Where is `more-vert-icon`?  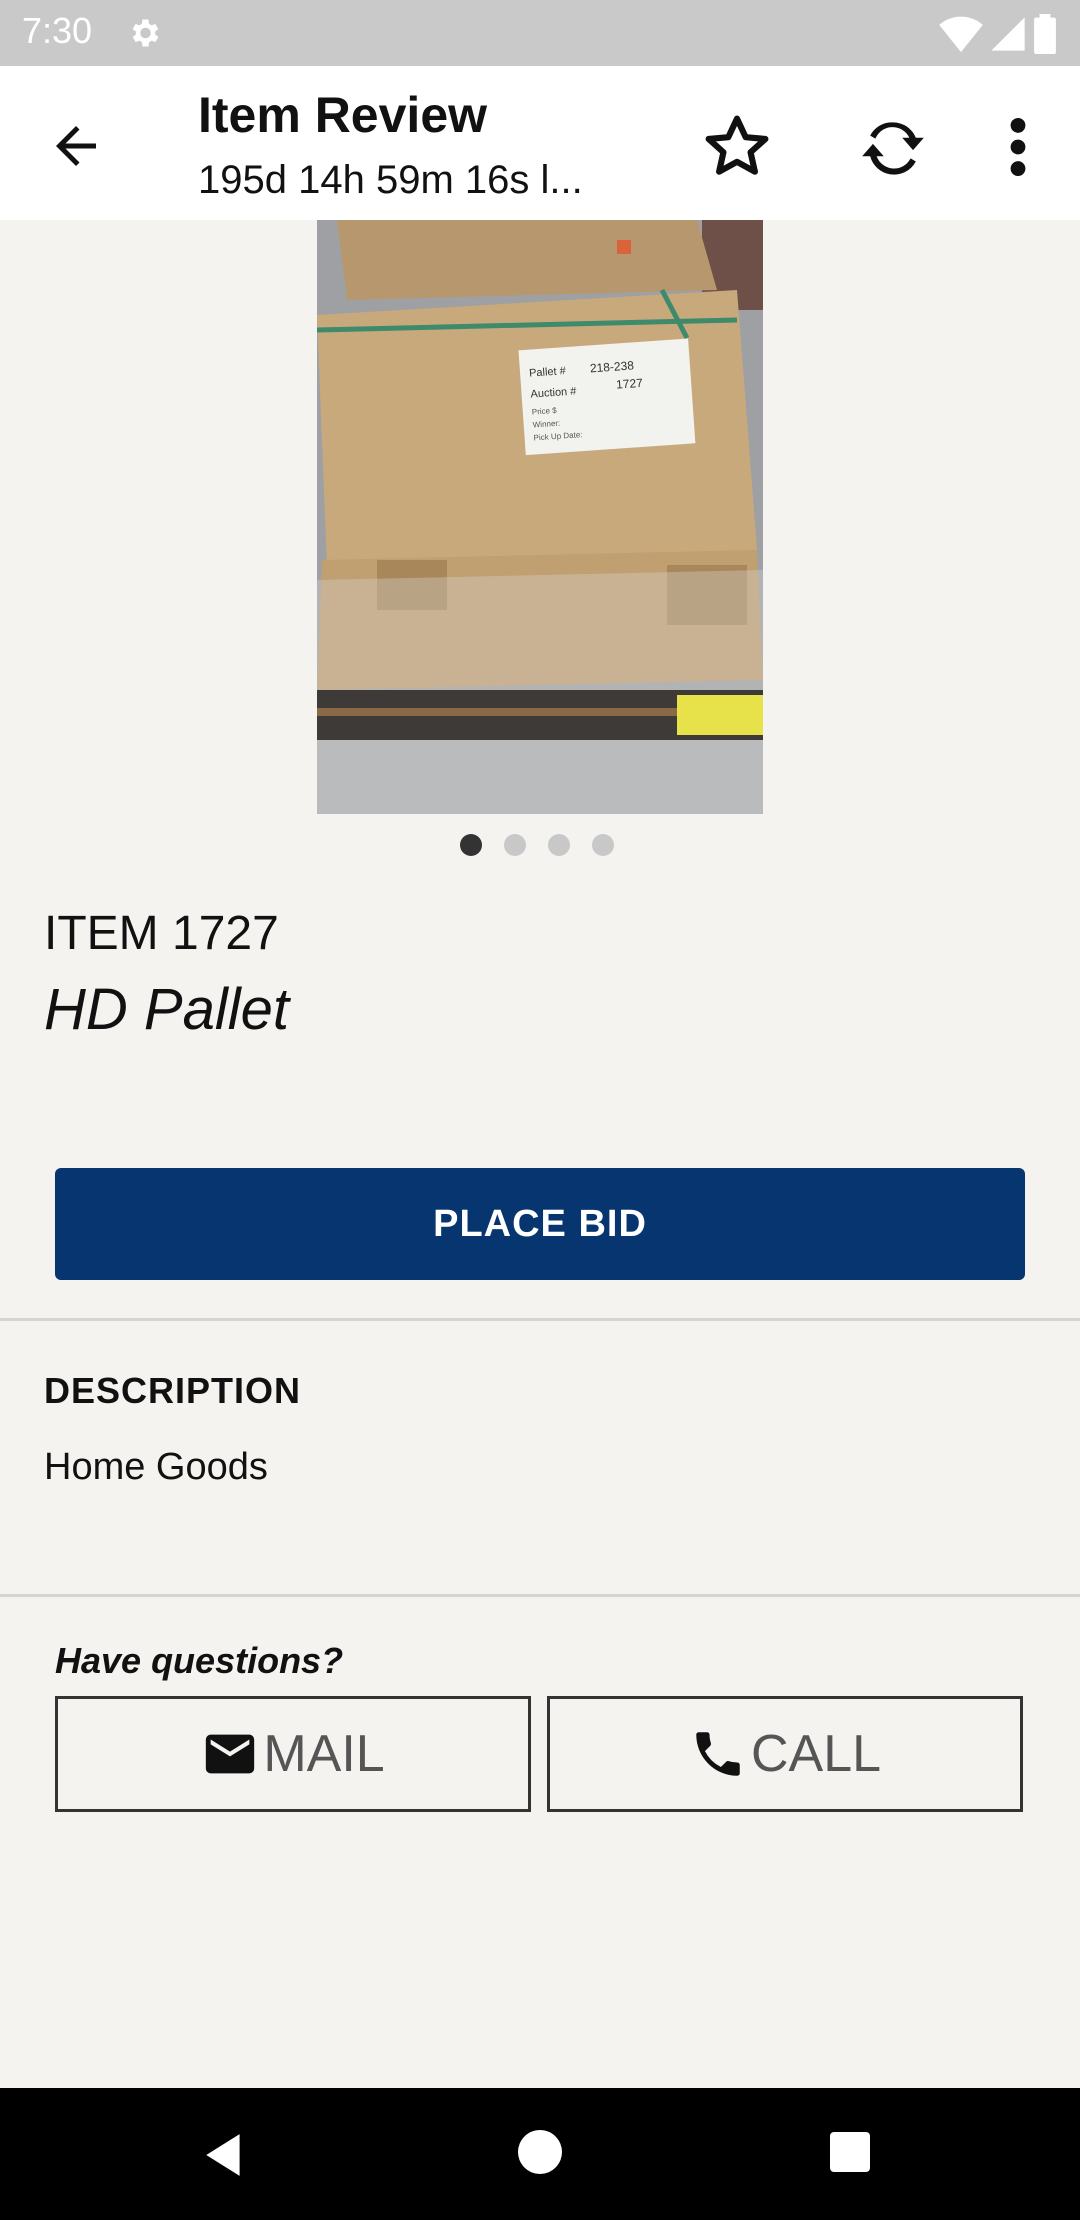 more-vert-icon is located at coordinates (1018, 147).